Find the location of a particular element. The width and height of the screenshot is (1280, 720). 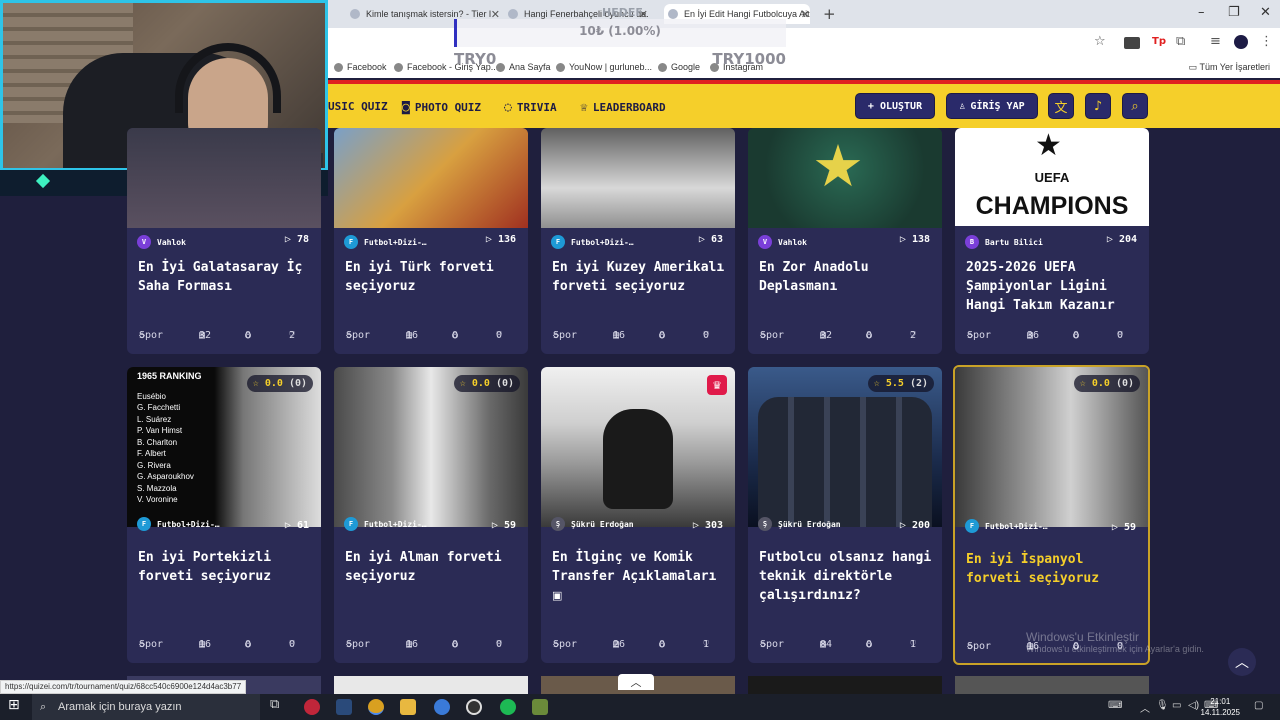

task-view-icon: ⧉ is located at coordinates (278, 705).